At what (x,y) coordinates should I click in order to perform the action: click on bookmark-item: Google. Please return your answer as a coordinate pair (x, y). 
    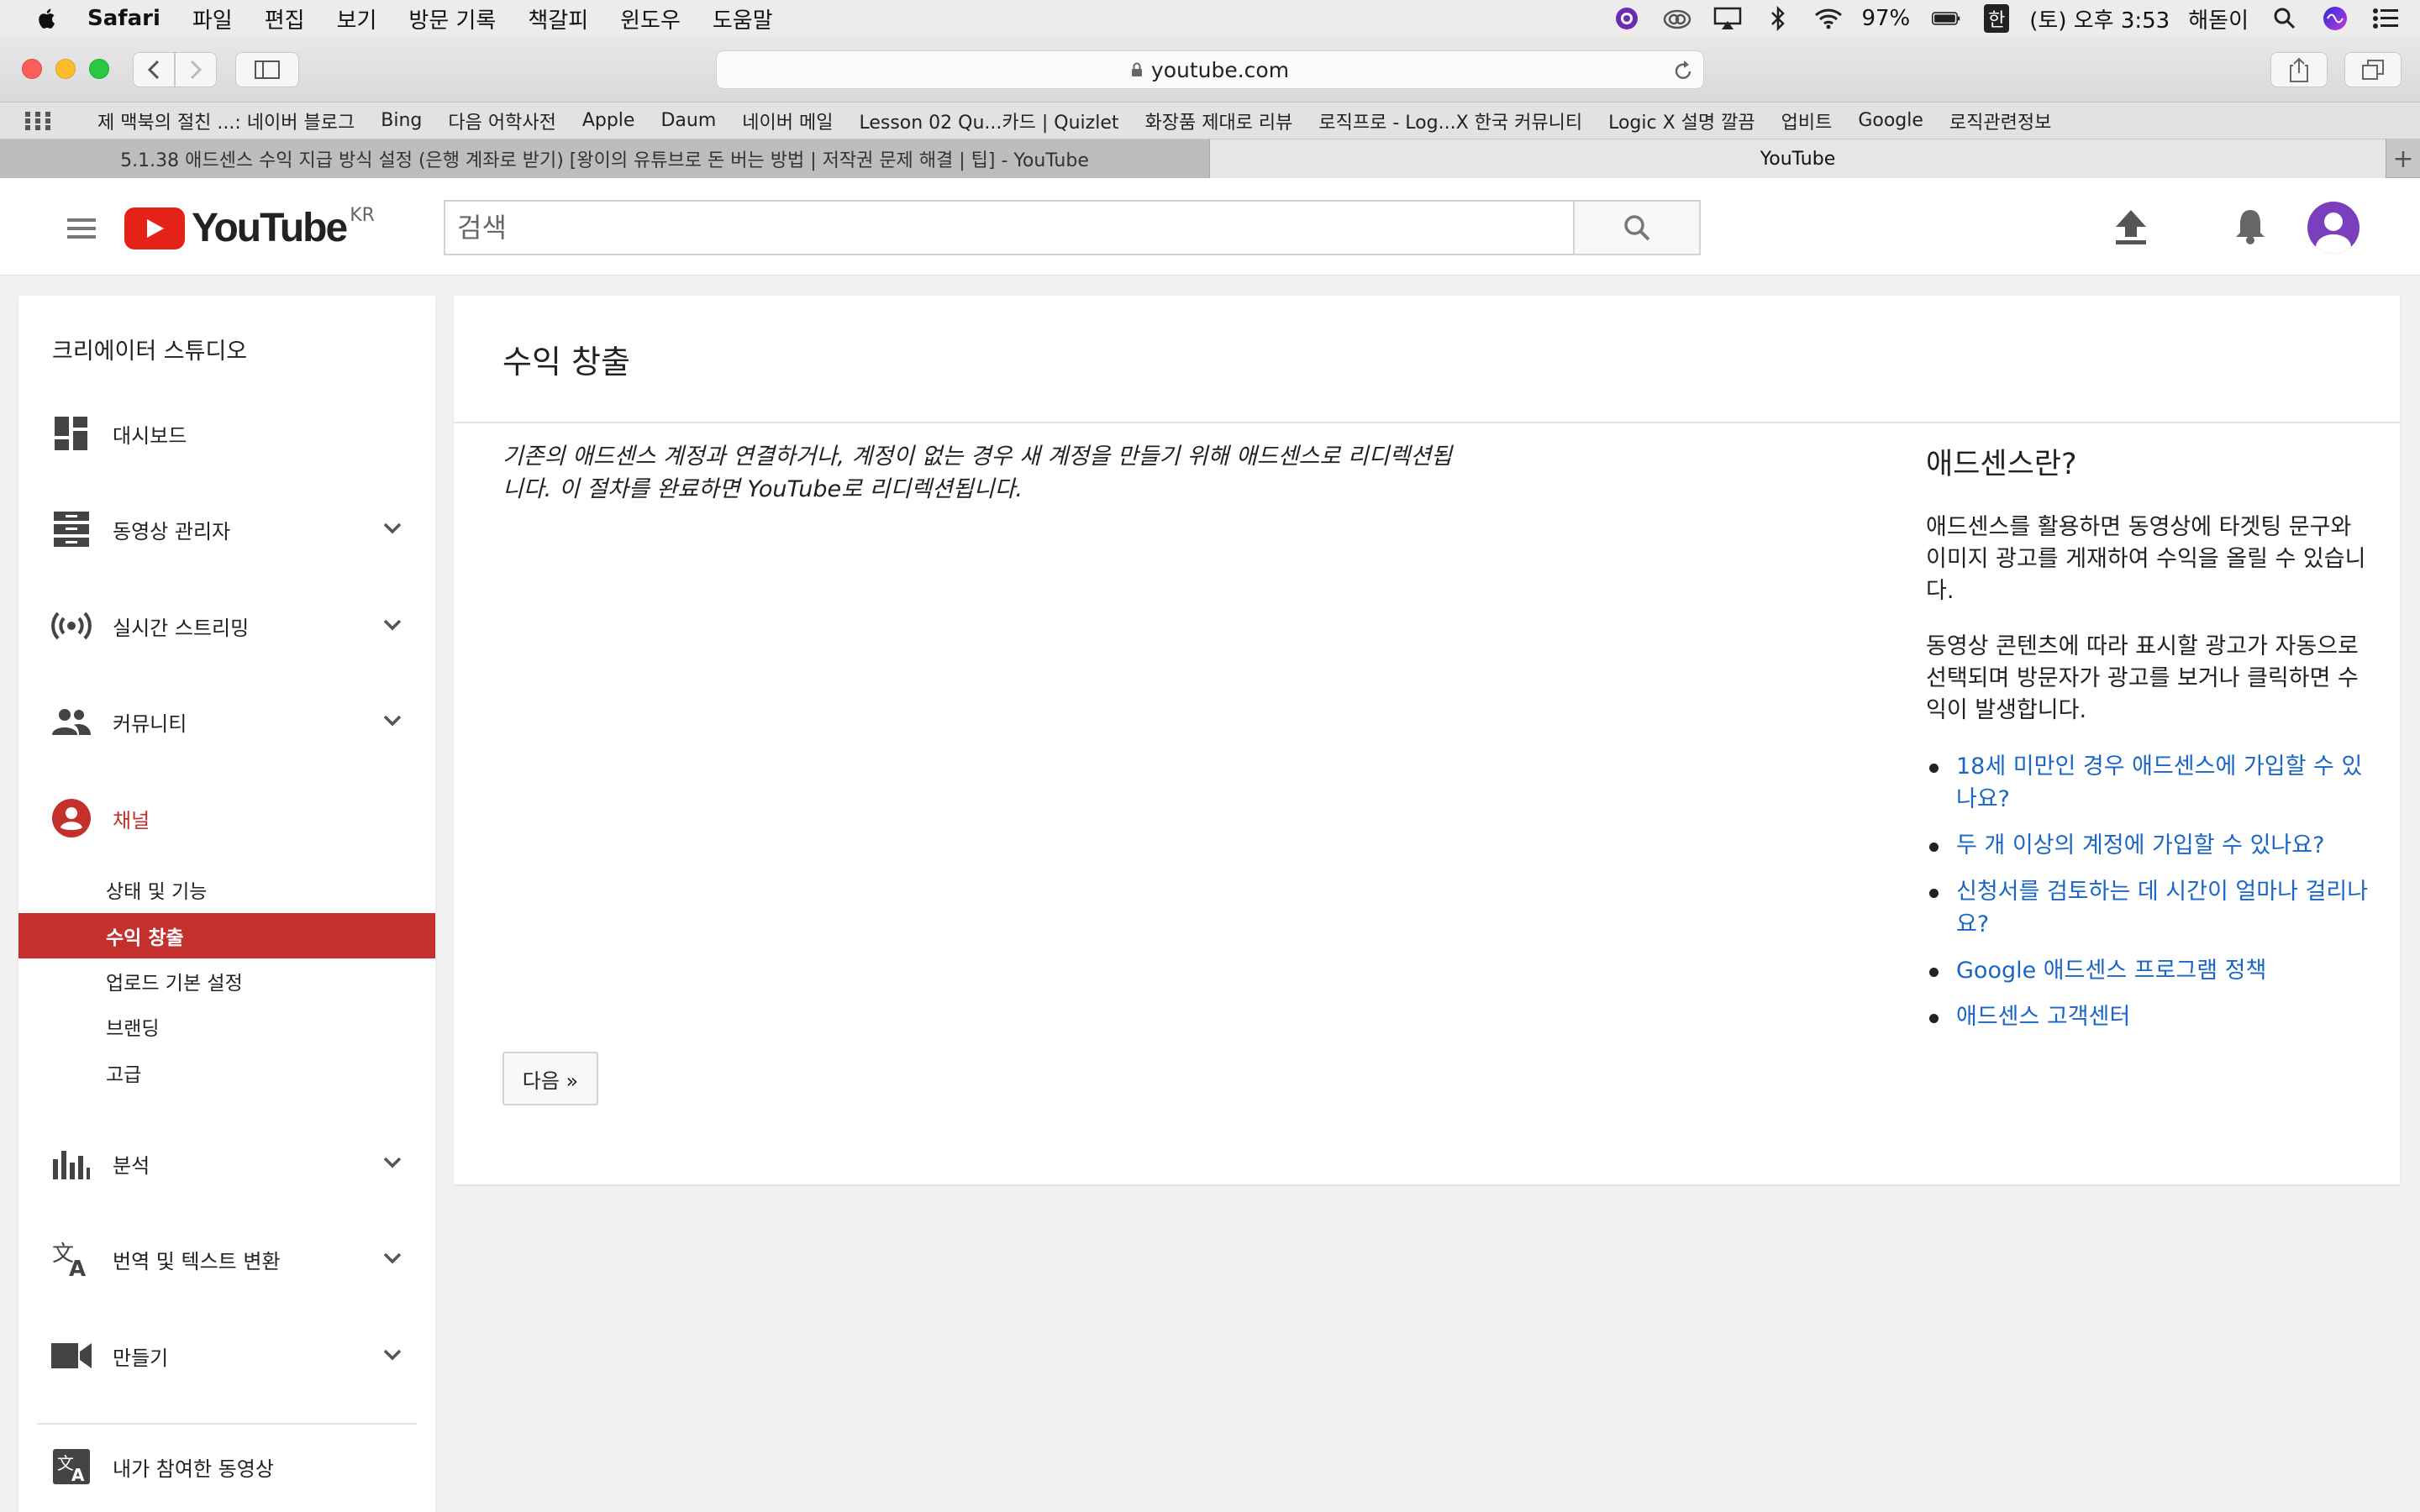
    Looking at the image, I should click on (1890, 120).